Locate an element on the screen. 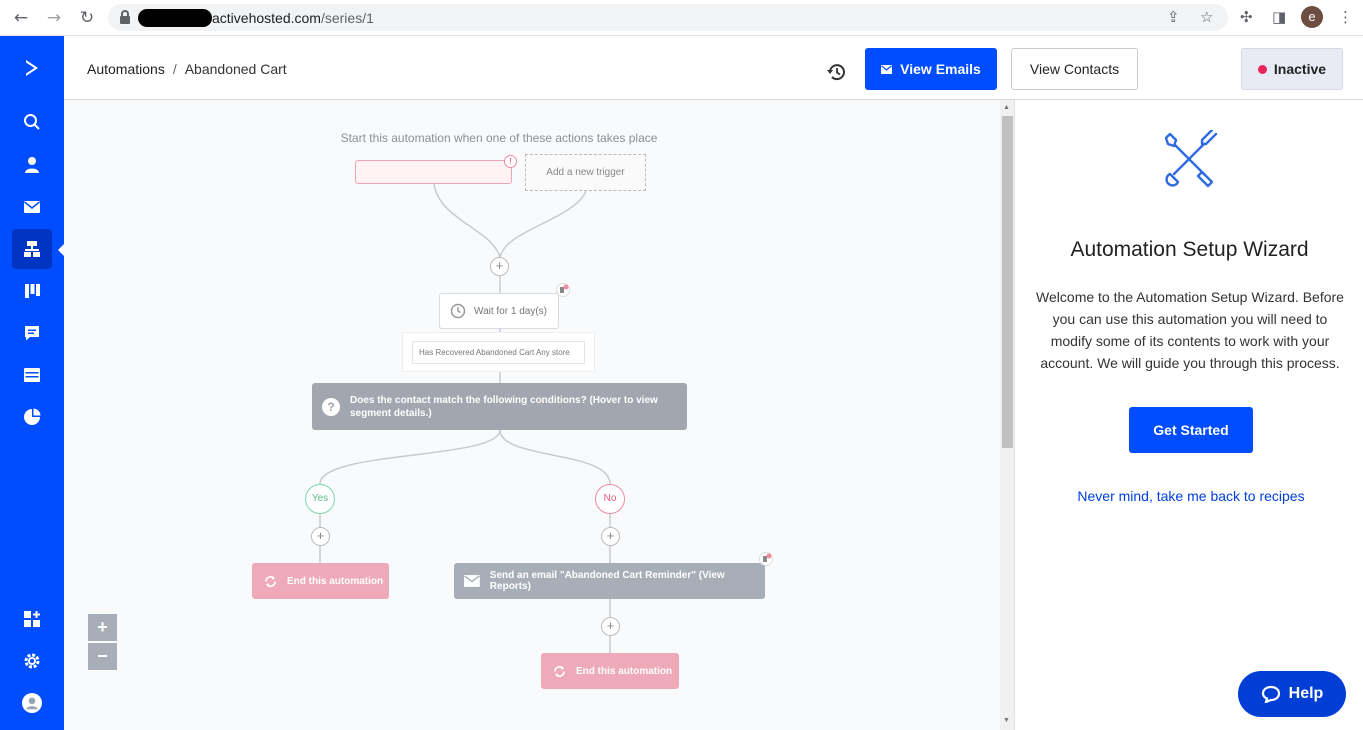 The height and width of the screenshot is (730, 1363). chat-bubble-icon is located at coordinates (1270, 694).